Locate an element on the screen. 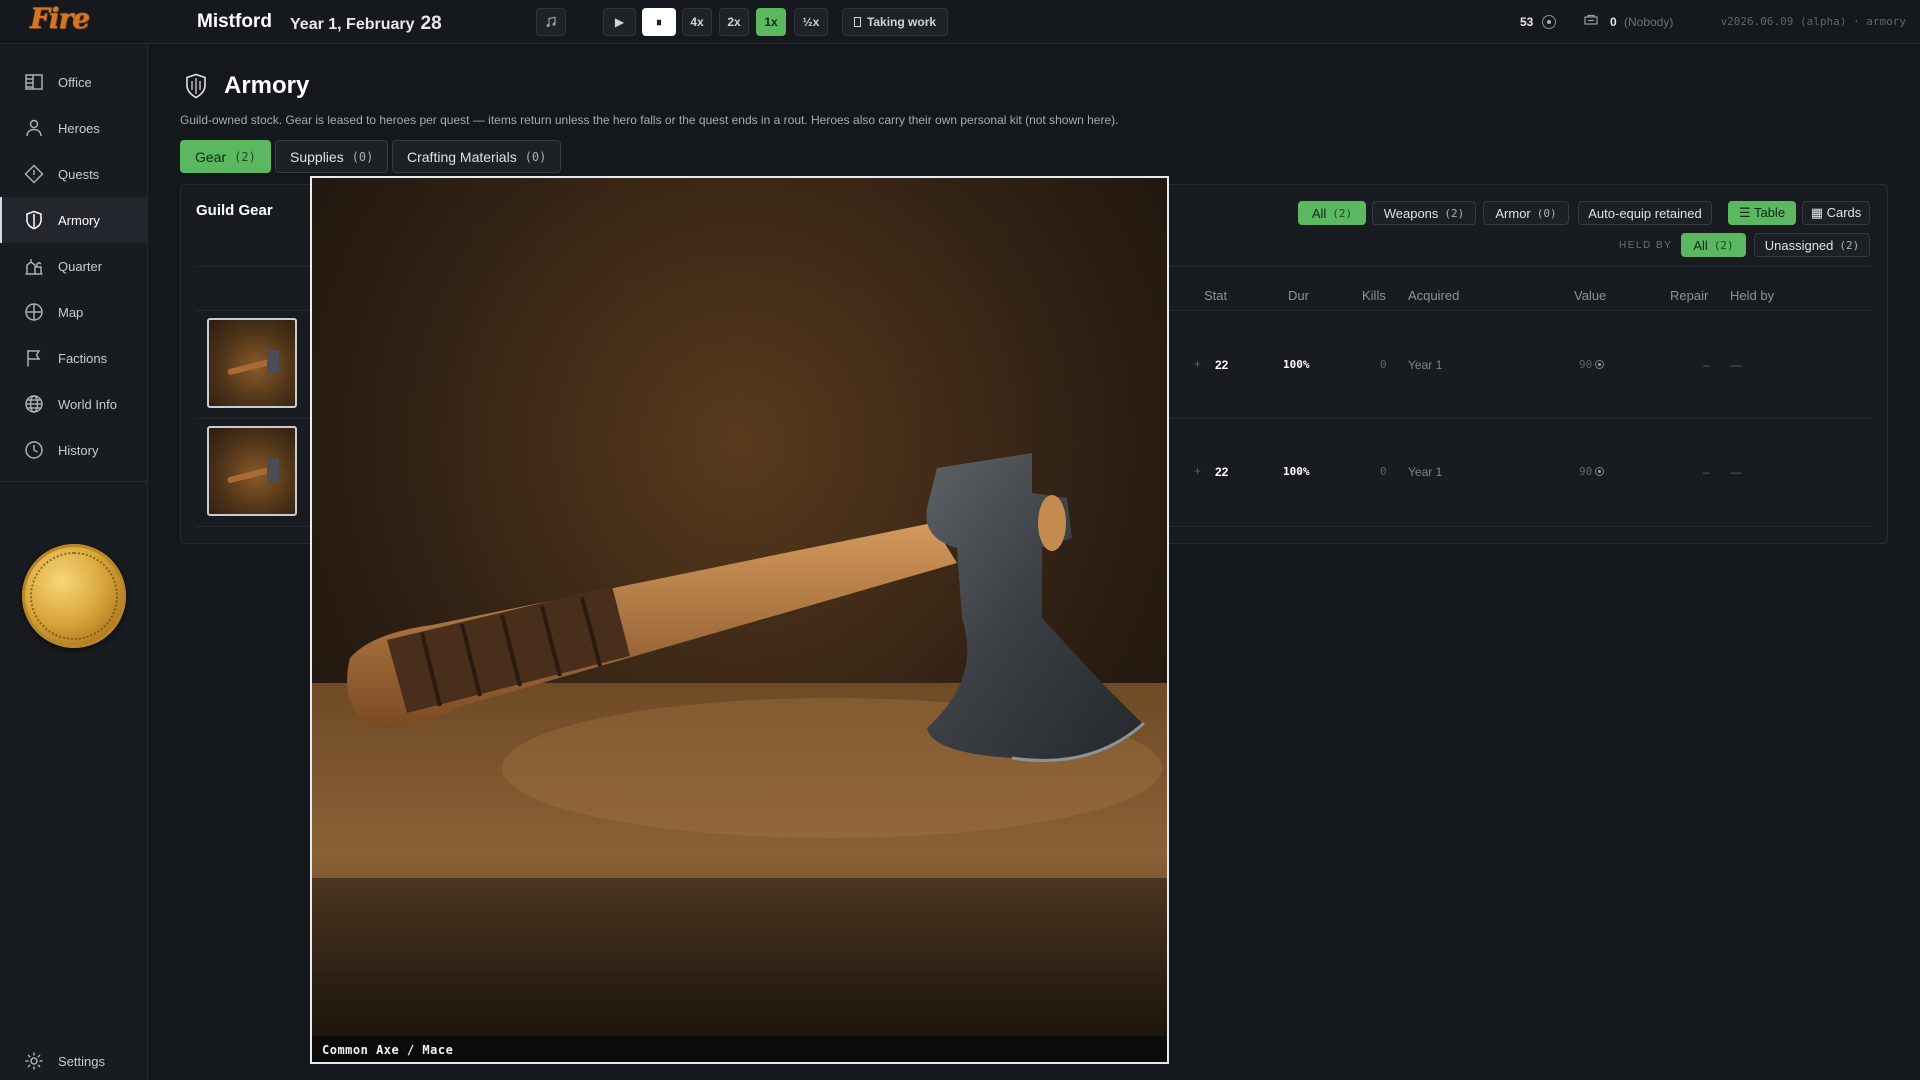 The width and height of the screenshot is (1920, 1080). stat-value: 22 is located at coordinates (1222, 365).